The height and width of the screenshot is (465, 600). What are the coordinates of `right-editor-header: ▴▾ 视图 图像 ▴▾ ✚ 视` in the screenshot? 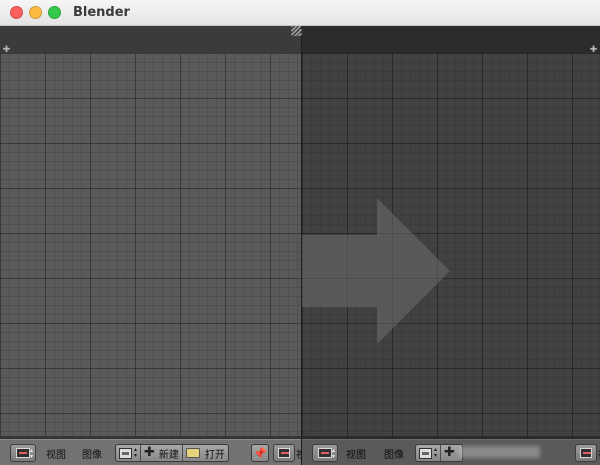 It's located at (451, 452).